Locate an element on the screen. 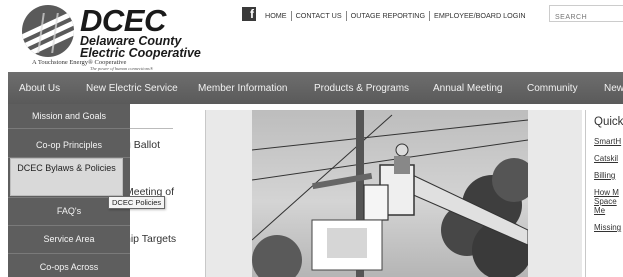 The height and width of the screenshot is (277, 623). nav-products-programs: Products & Programs is located at coordinates (361, 88).